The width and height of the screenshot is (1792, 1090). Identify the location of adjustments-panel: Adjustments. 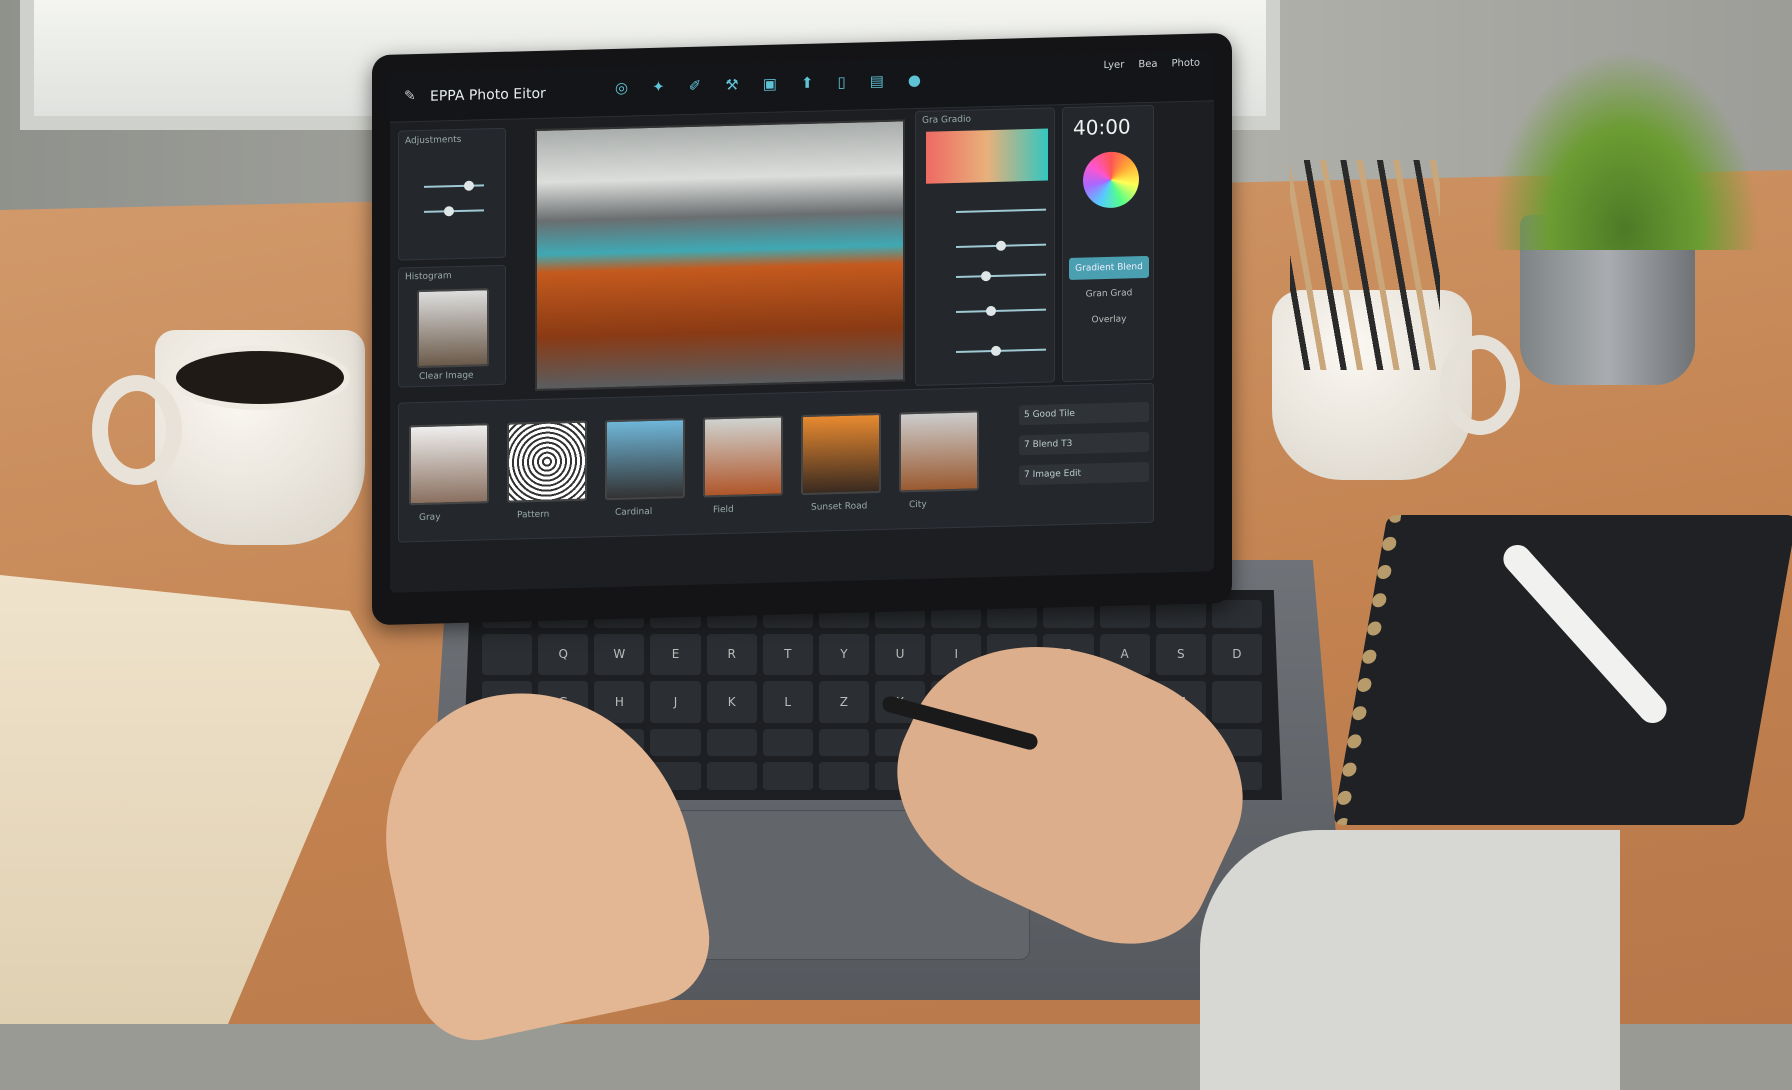
(452, 194).